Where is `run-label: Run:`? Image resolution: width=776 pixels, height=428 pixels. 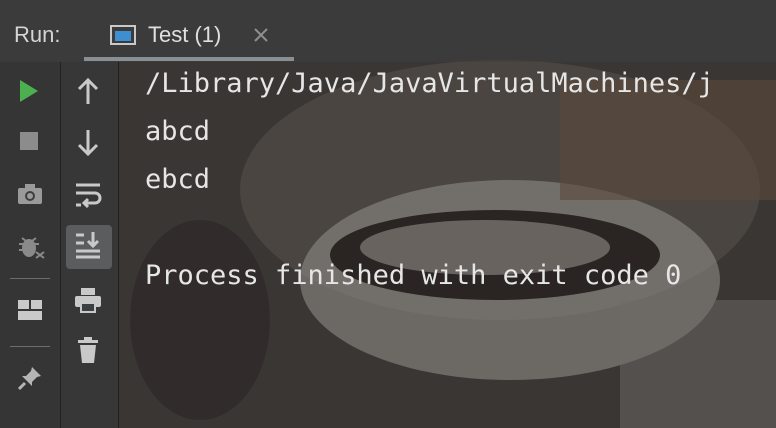
run-label: Run: is located at coordinates (37, 34).